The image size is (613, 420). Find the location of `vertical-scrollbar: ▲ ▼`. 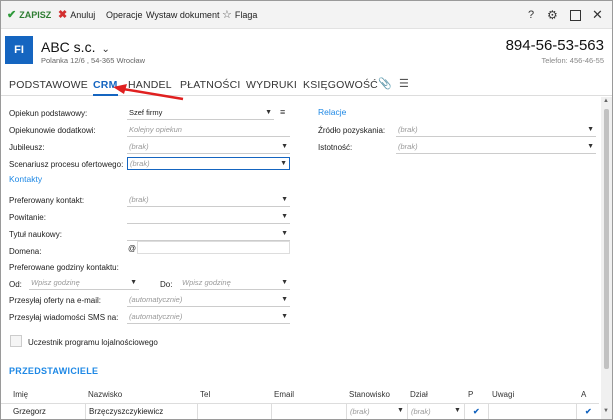

vertical-scrollbar: ▲ ▼ is located at coordinates (606, 258).